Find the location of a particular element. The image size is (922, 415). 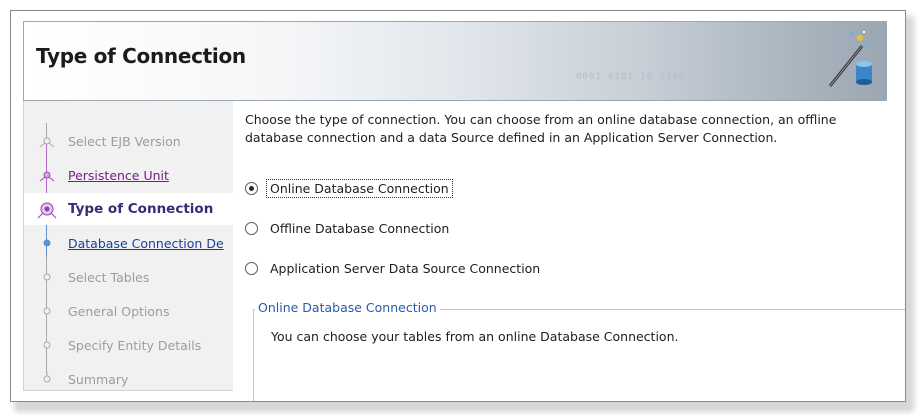

step-summary: Summary is located at coordinates (129, 379).